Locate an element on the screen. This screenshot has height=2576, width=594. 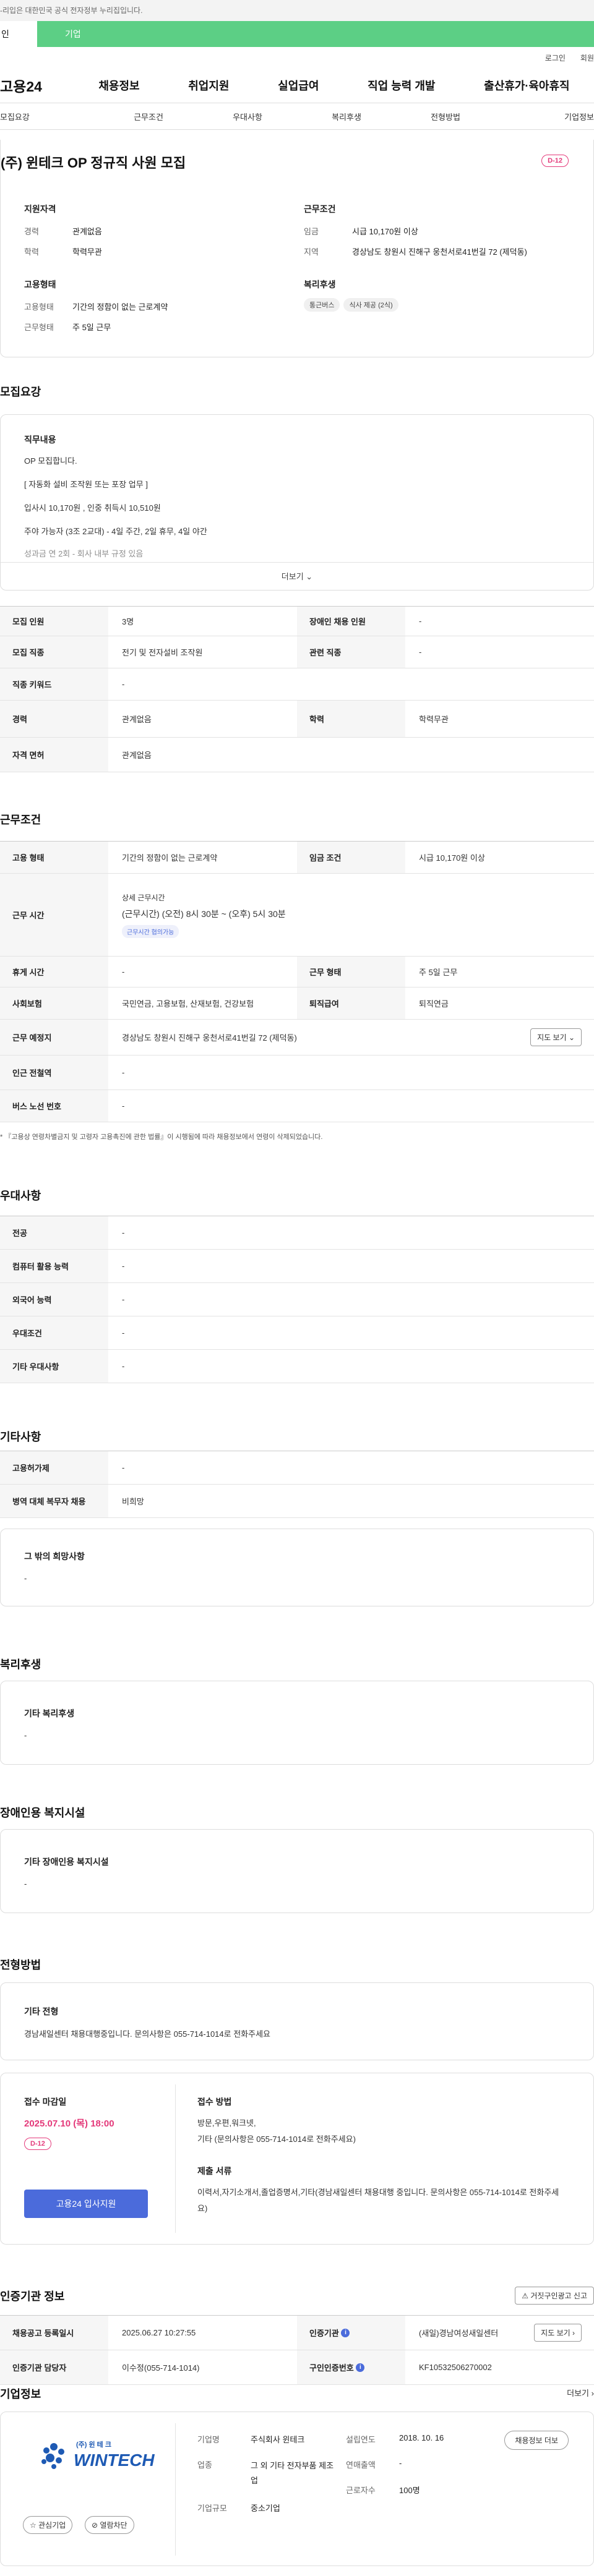
disabled-card: 기타 장애인용 복지시설 - is located at coordinates (297, 1871).